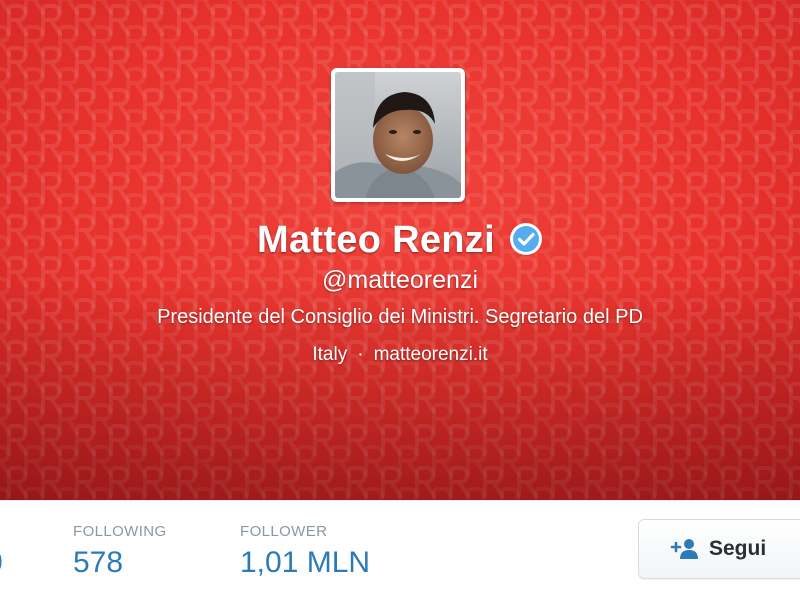  What do you see at coordinates (120, 531) in the screenshot?
I see `stat-following-label: FOLLOWING` at bounding box center [120, 531].